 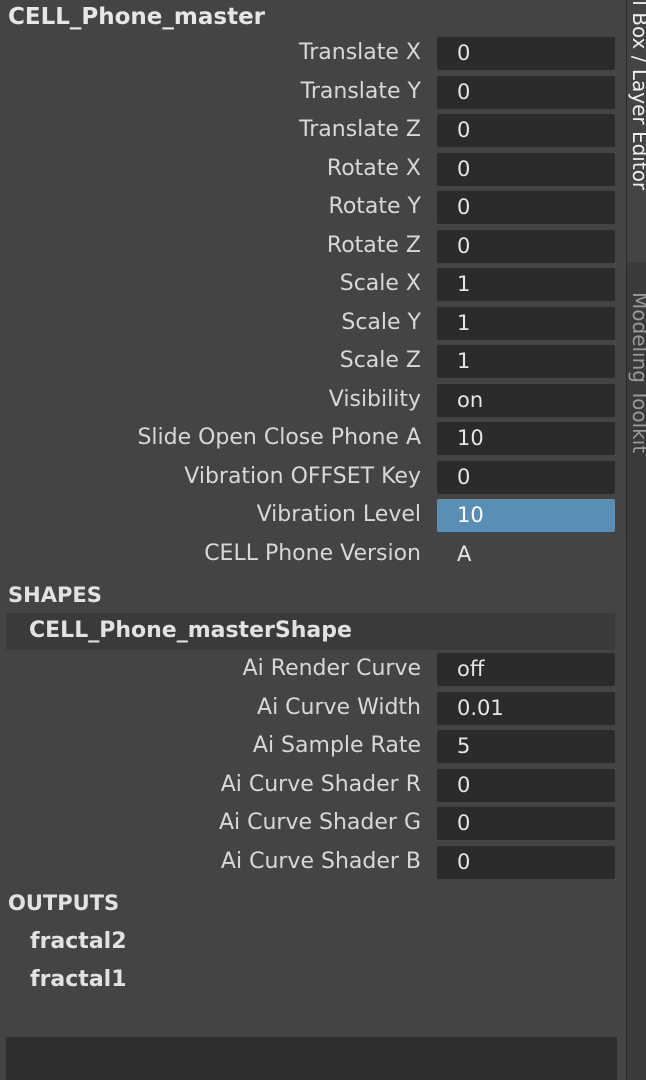 I want to click on attr-label: Ai Curve Width, so click(x=339, y=707).